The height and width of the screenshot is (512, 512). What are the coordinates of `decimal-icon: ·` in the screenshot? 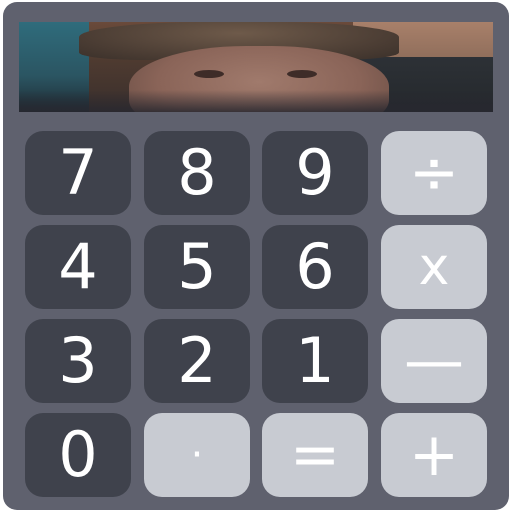 It's located at (197, 455).